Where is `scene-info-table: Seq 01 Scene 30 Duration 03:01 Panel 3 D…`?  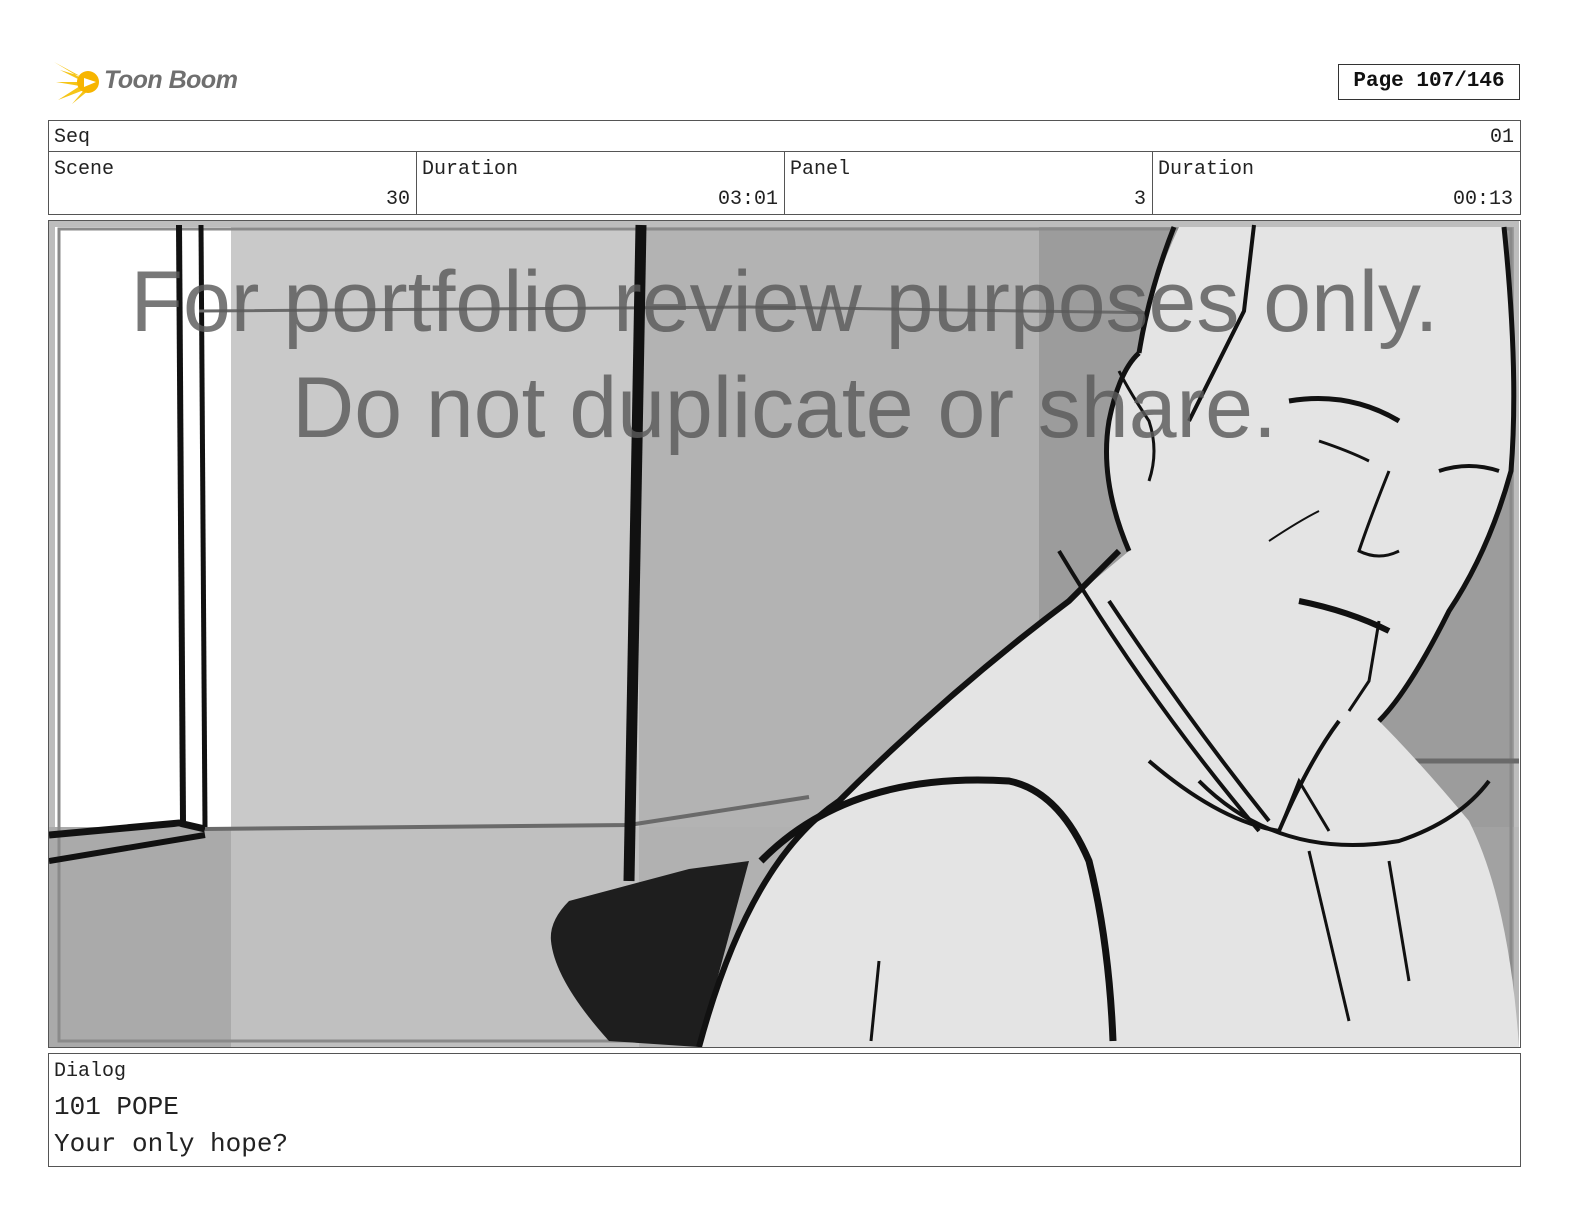
scene-info-table: Seq 01 Scene 30 Duration 03:01 Panel 3 D… is located at coordinates (784, 167).